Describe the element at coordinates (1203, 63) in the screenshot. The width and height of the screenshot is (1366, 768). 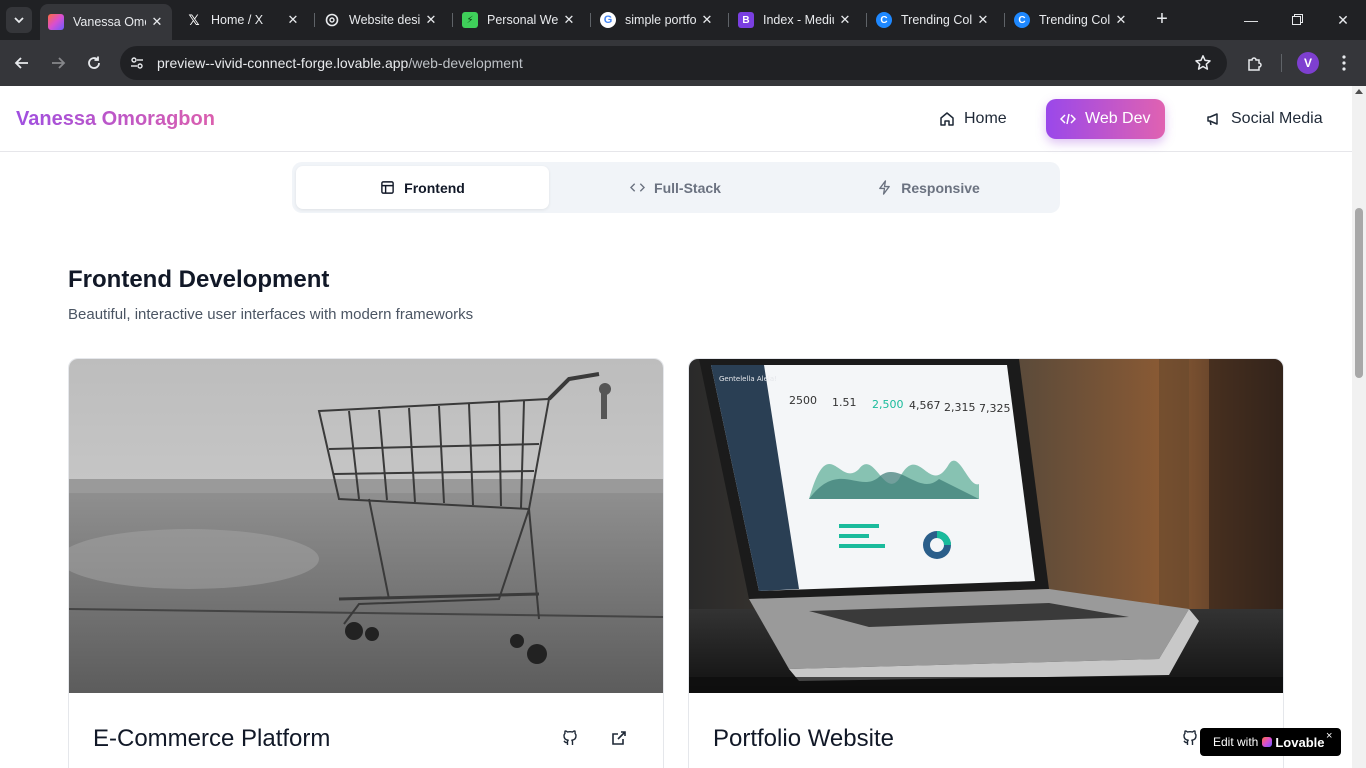
I see `bookmark-star-icon` at that location.